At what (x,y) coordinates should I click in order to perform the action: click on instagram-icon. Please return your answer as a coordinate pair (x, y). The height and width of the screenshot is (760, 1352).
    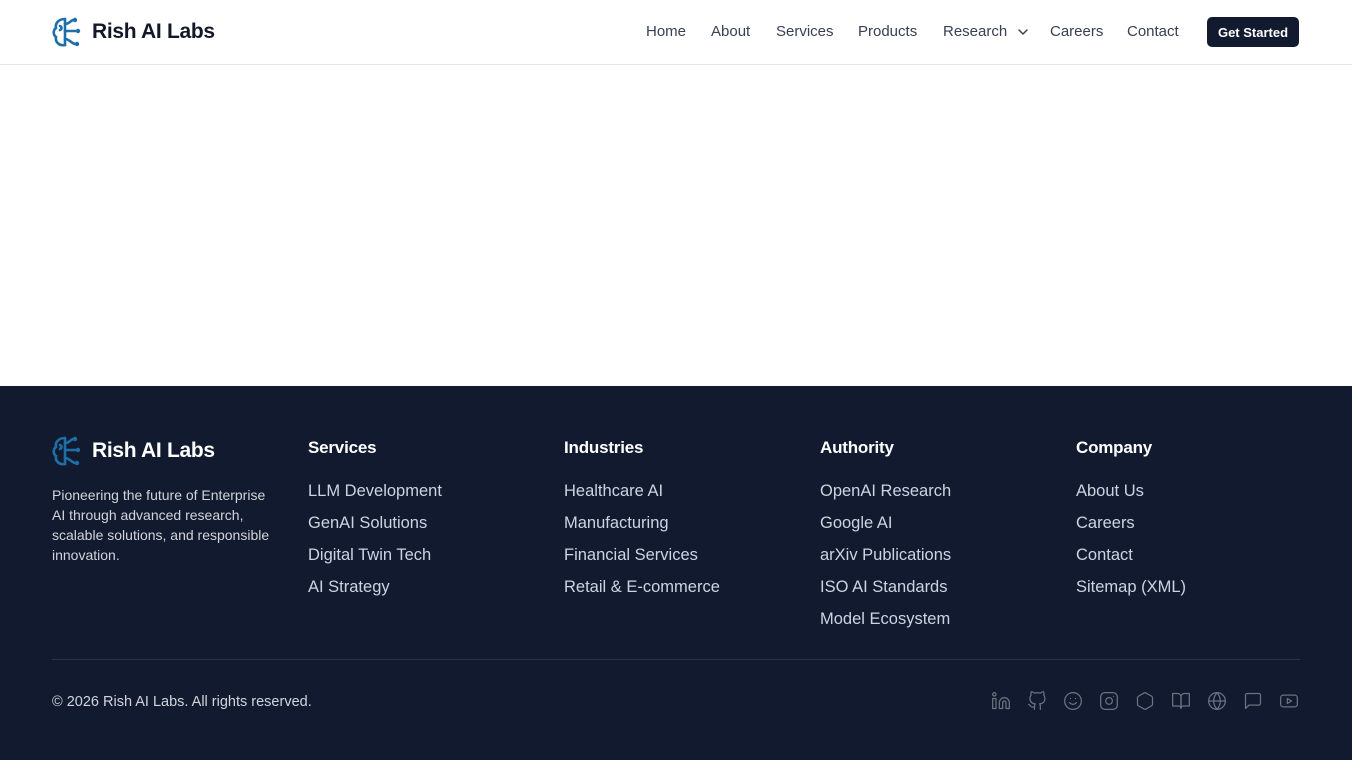
    Looking at the image, I should click on (1110, 702).